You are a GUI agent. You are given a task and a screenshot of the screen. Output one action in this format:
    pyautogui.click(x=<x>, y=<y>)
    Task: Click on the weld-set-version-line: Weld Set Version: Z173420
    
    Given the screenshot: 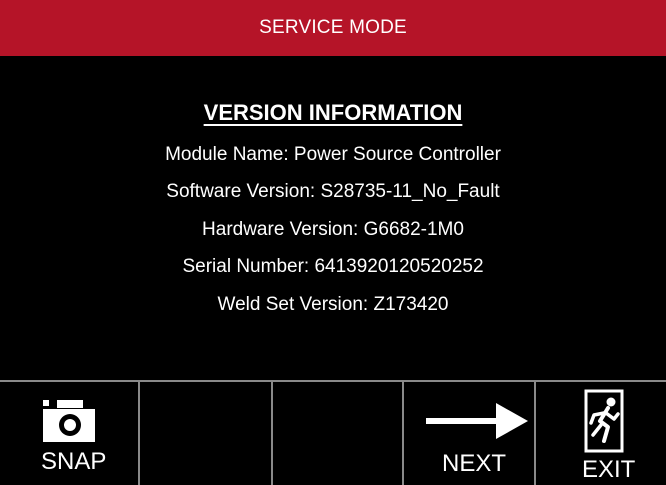 What is the action you would take?
    pyautogui.click(x=333, y=304)
    